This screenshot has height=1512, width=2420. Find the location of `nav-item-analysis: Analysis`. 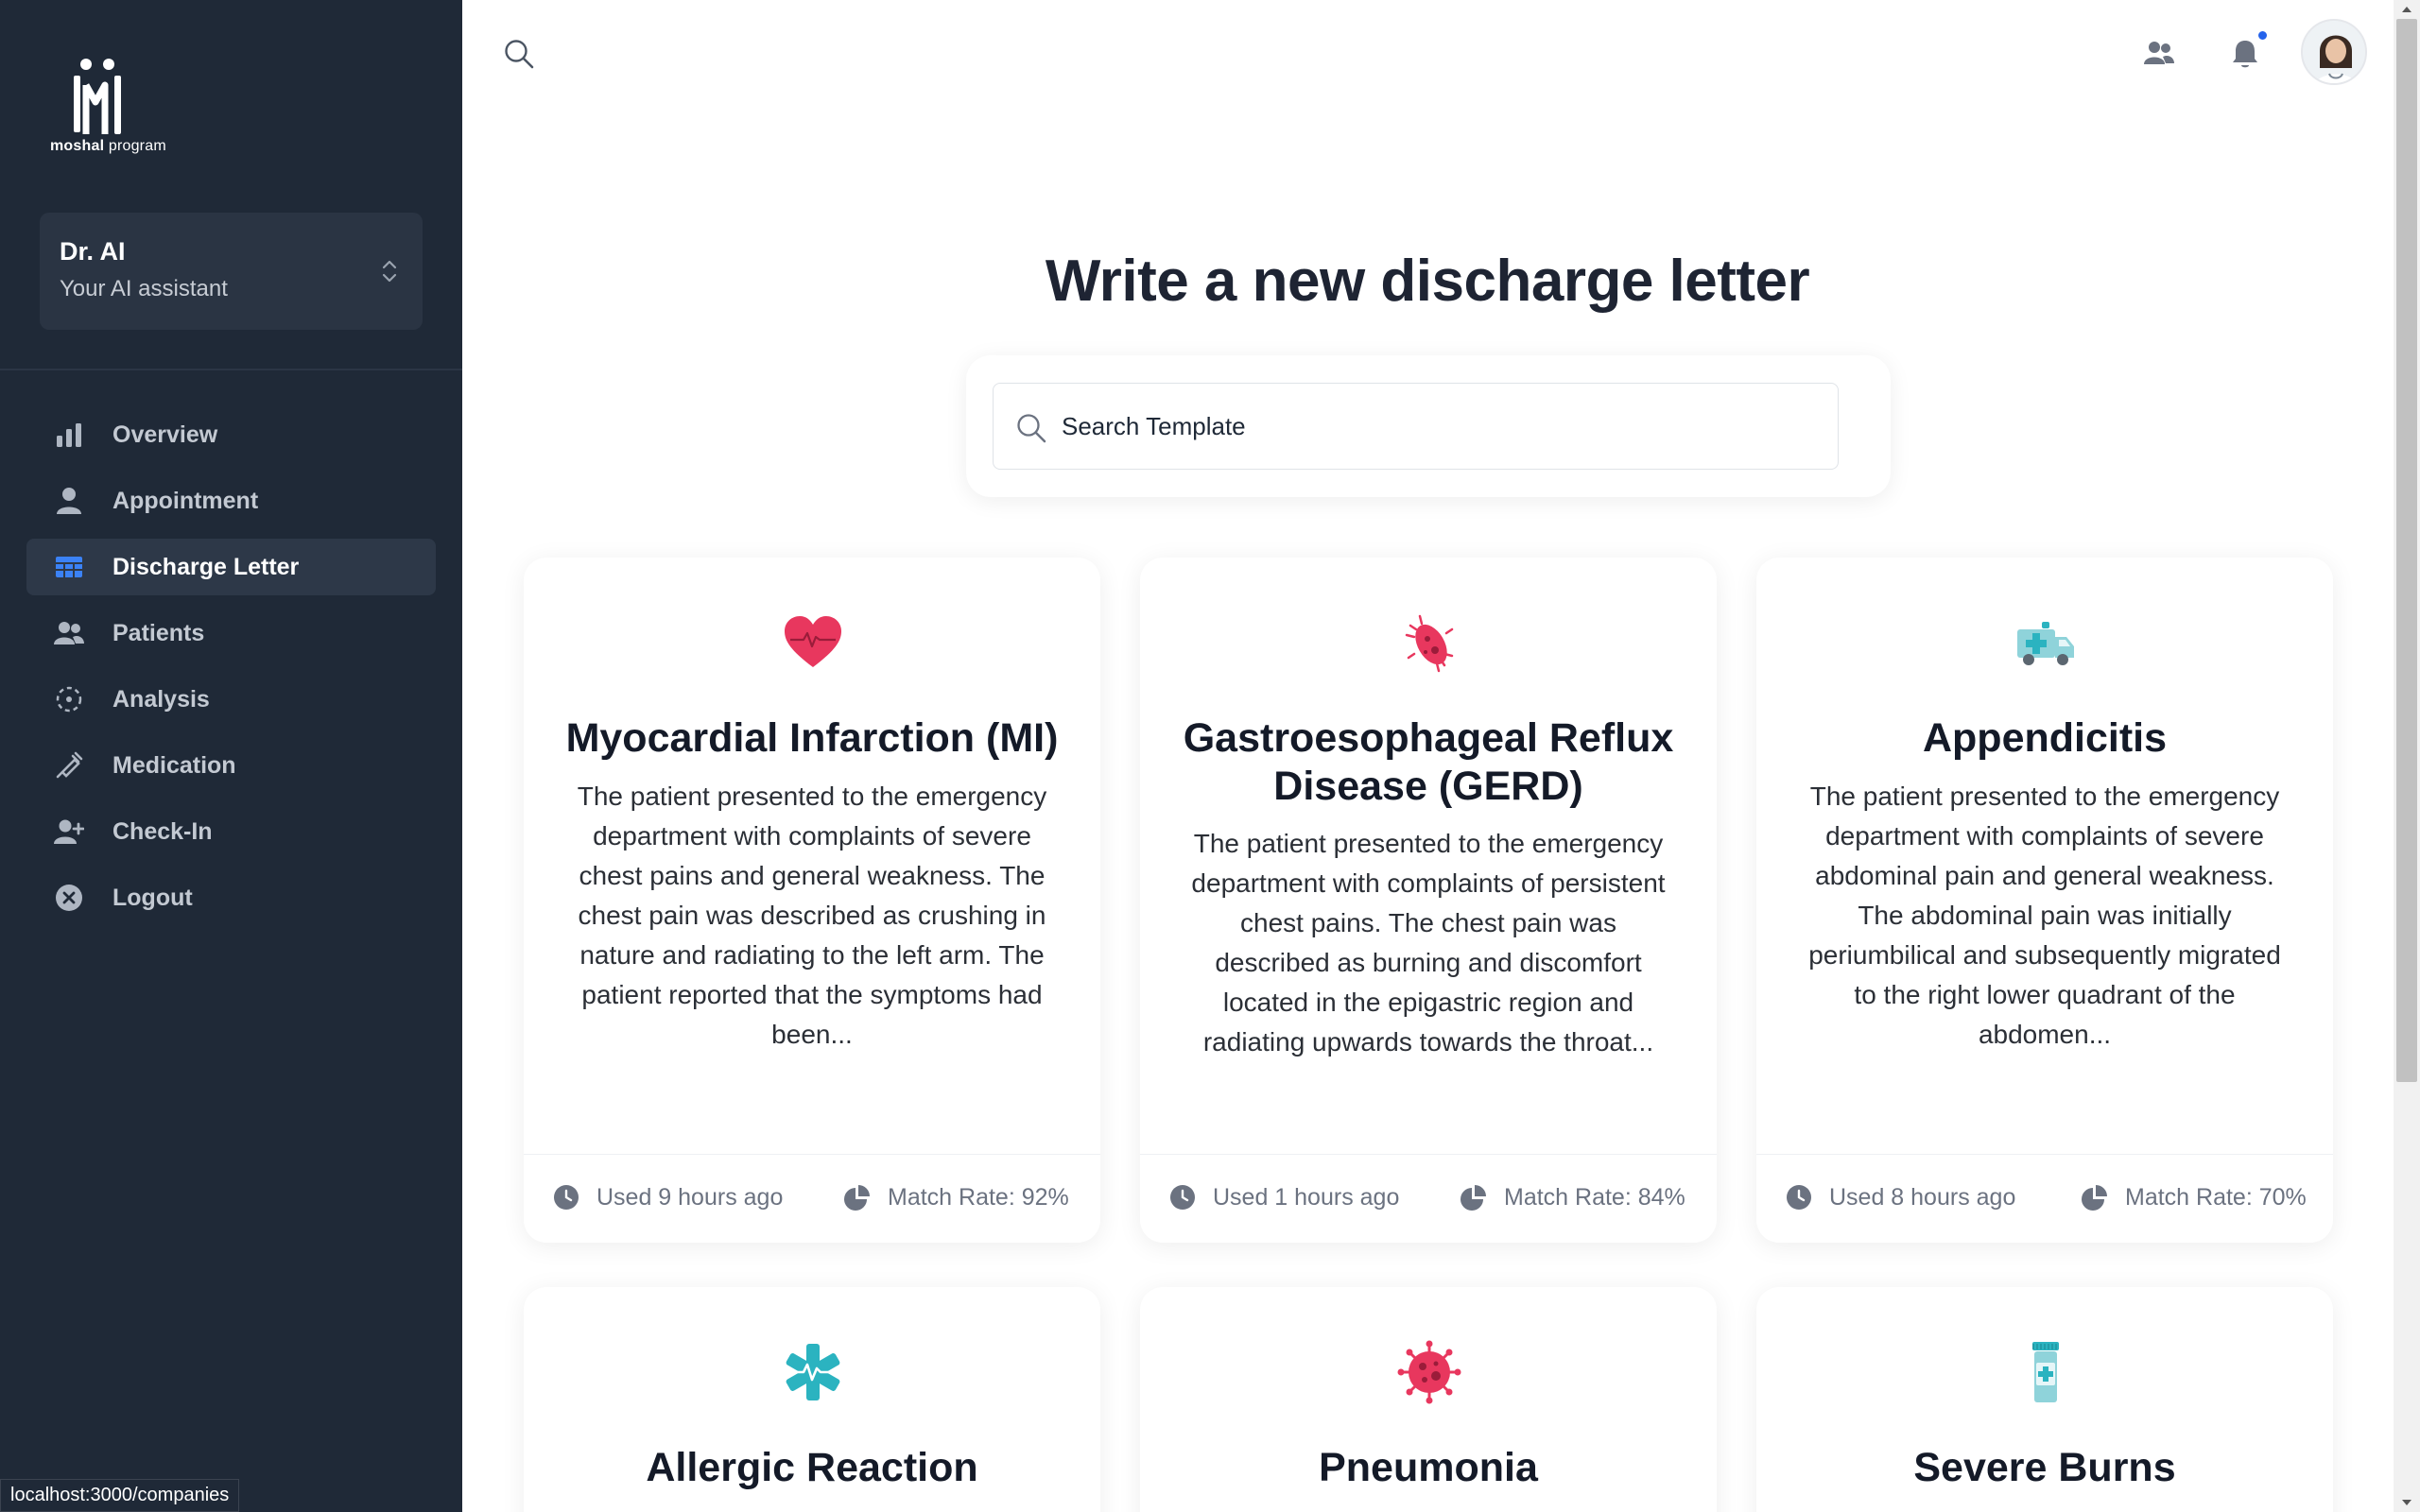

nav-item-analysis: Analysis is located at coordinates (231, 699).